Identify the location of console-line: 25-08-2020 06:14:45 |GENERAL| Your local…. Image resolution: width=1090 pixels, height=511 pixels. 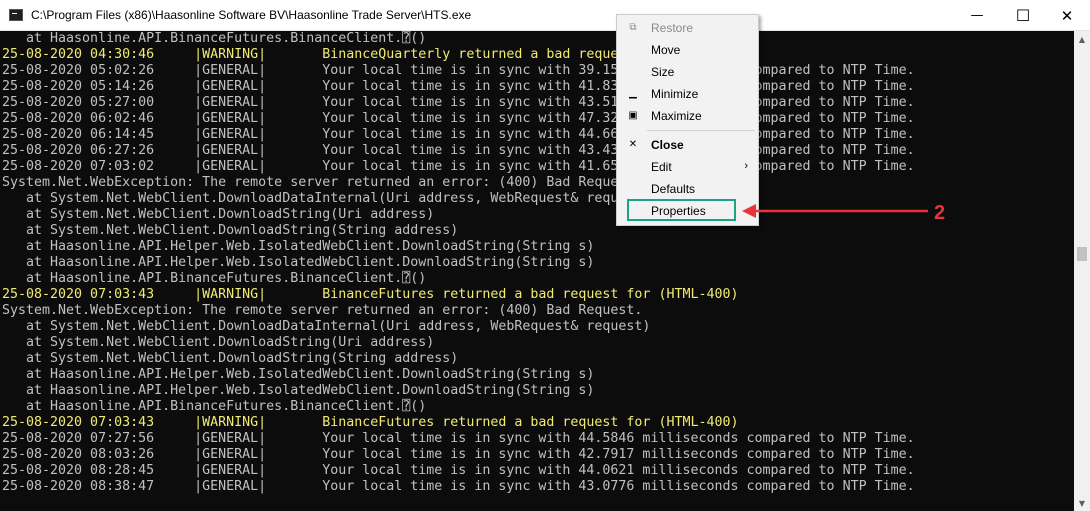
(458, 134).